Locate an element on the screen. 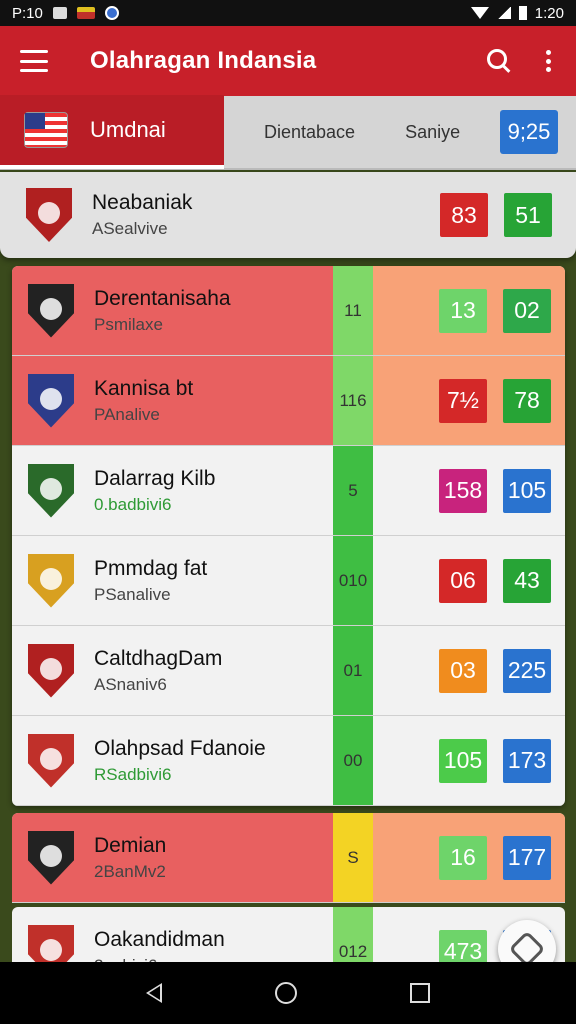 The image size is (576, 1024). tab-bar: Umdnai Dientabace Saniye 9;25 is located at coordinates (288, 132).